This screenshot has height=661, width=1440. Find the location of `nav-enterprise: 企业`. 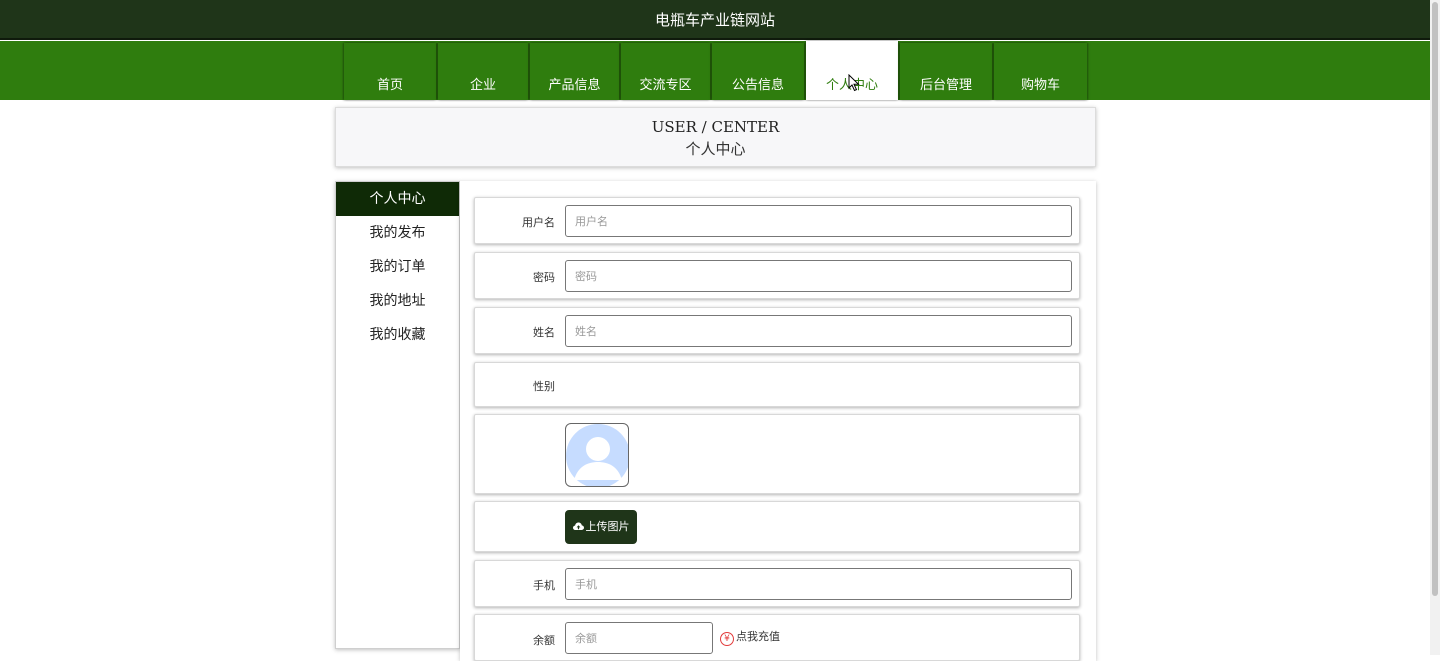

nav-enterprise: 企业 is located at coordinates (483, 71).